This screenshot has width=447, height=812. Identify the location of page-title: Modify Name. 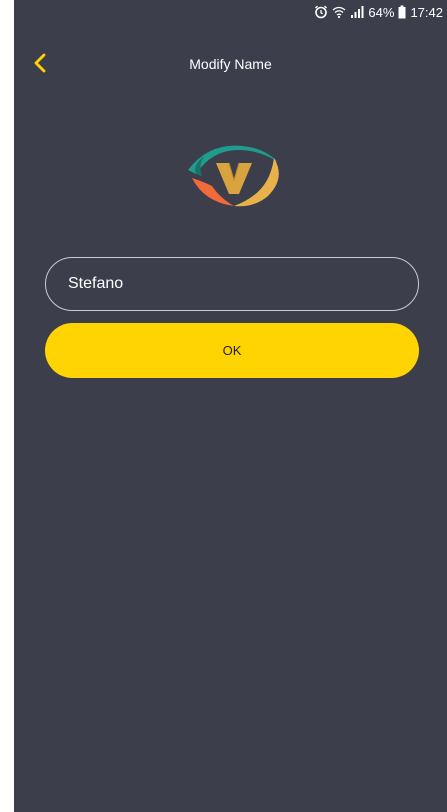
(230, 64).